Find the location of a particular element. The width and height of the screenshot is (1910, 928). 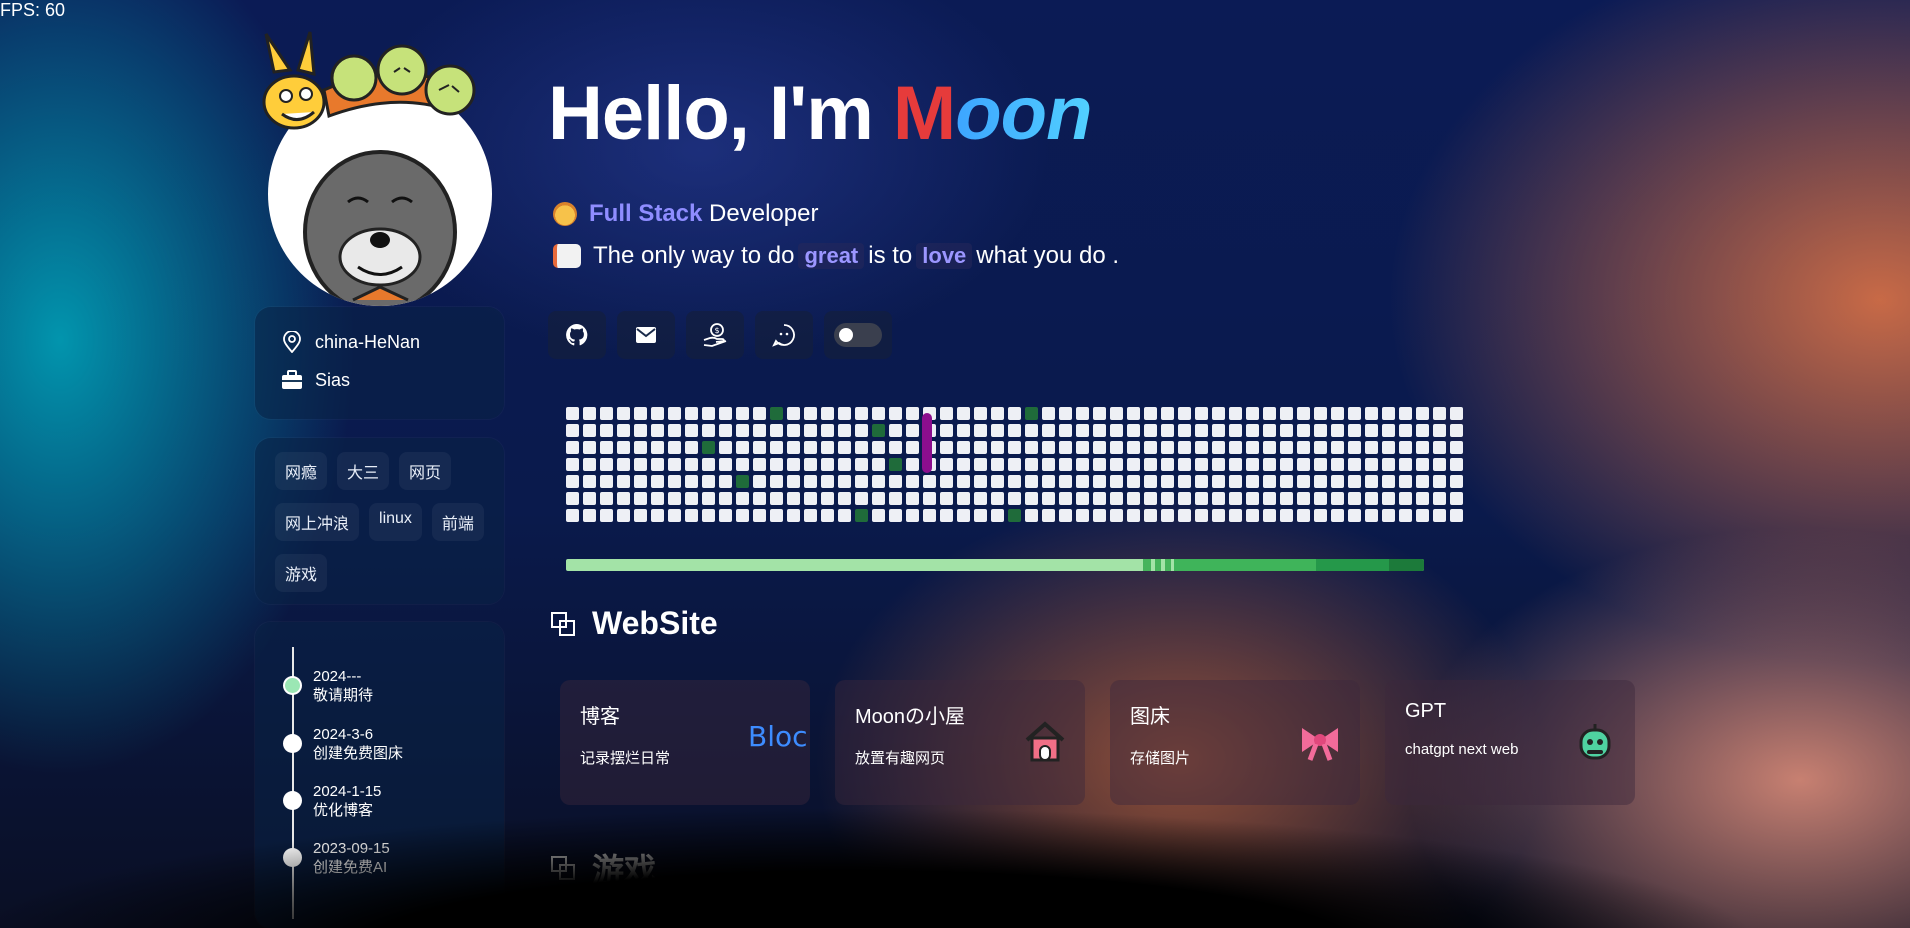

github-button is located at coordinates (577, 335).